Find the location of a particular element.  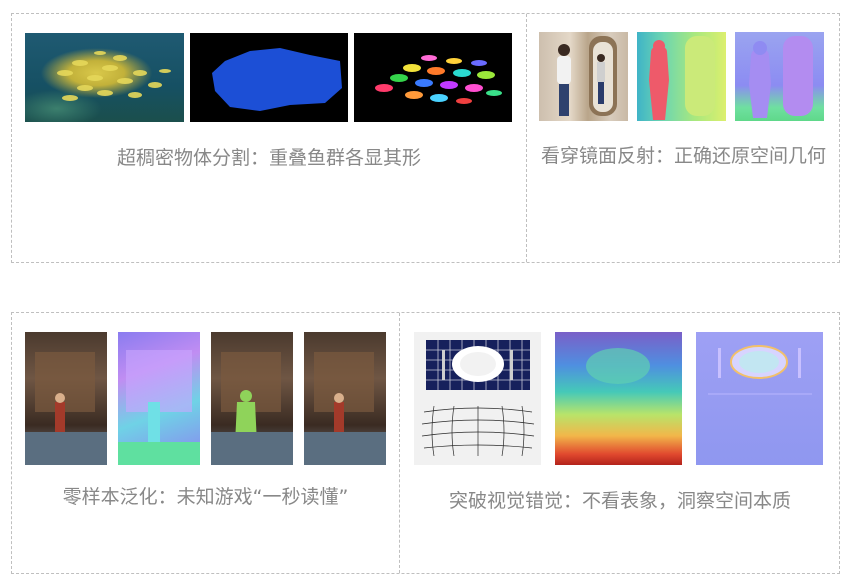

plate-photo is located at coordinates (477, 398).